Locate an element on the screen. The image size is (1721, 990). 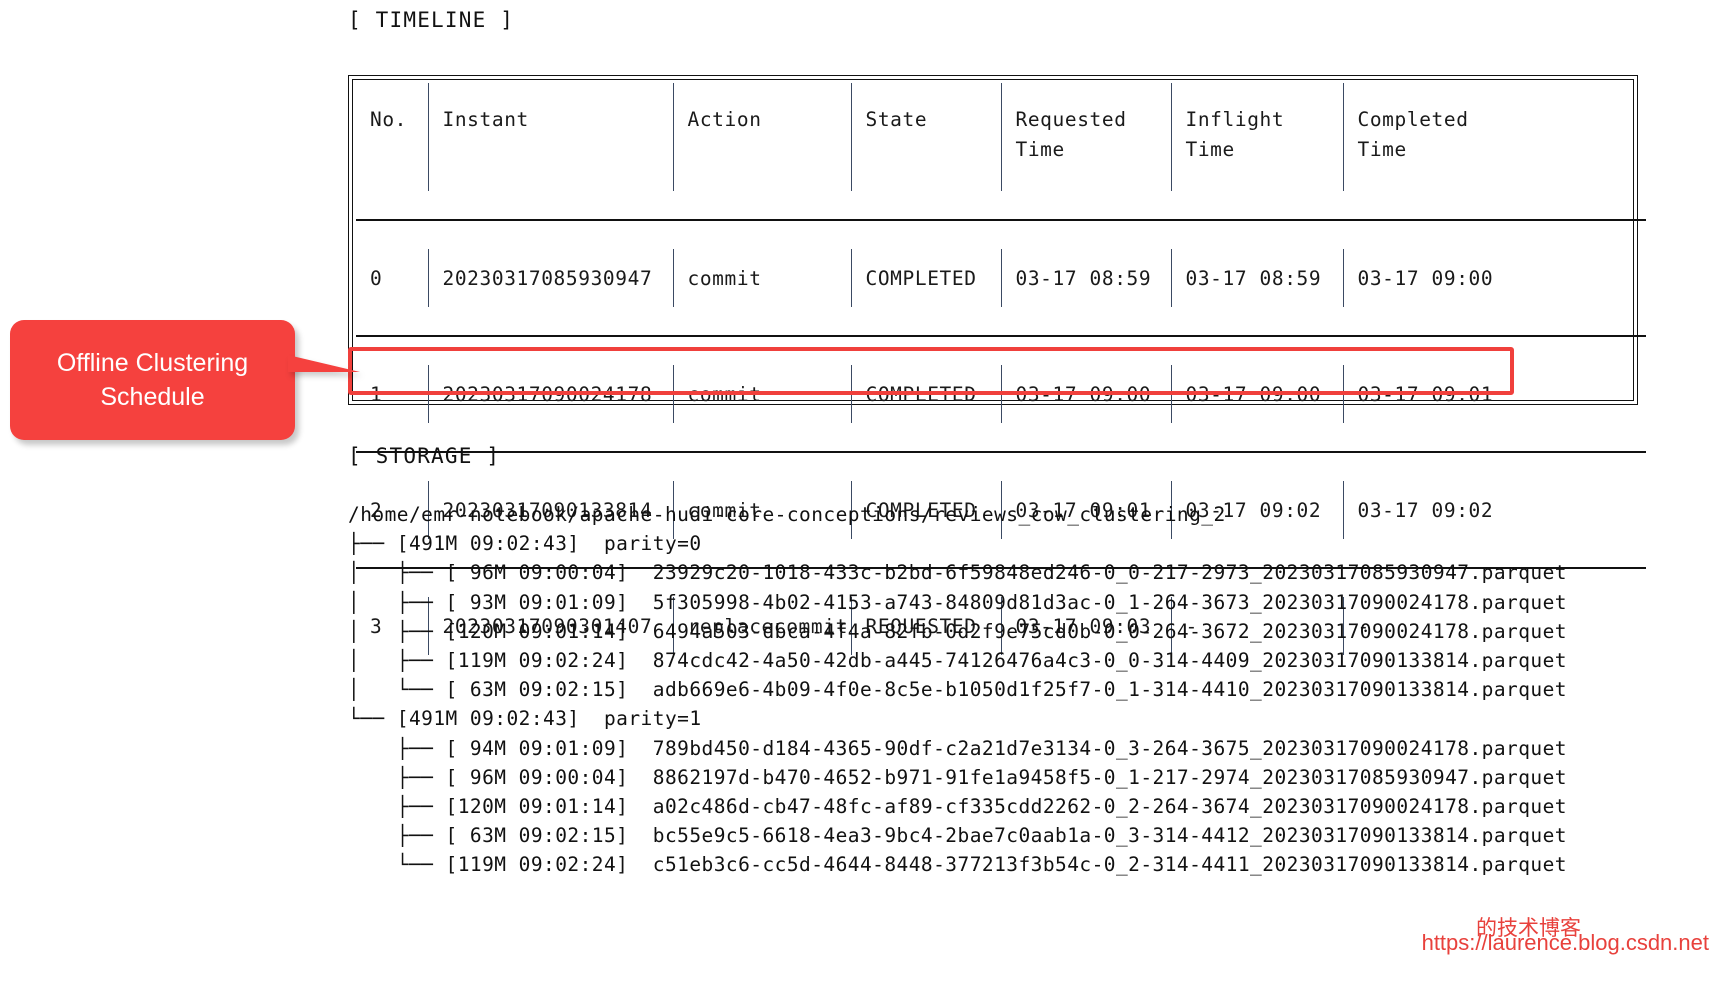
cell-no: 1 is located at coordinates (376, 394).